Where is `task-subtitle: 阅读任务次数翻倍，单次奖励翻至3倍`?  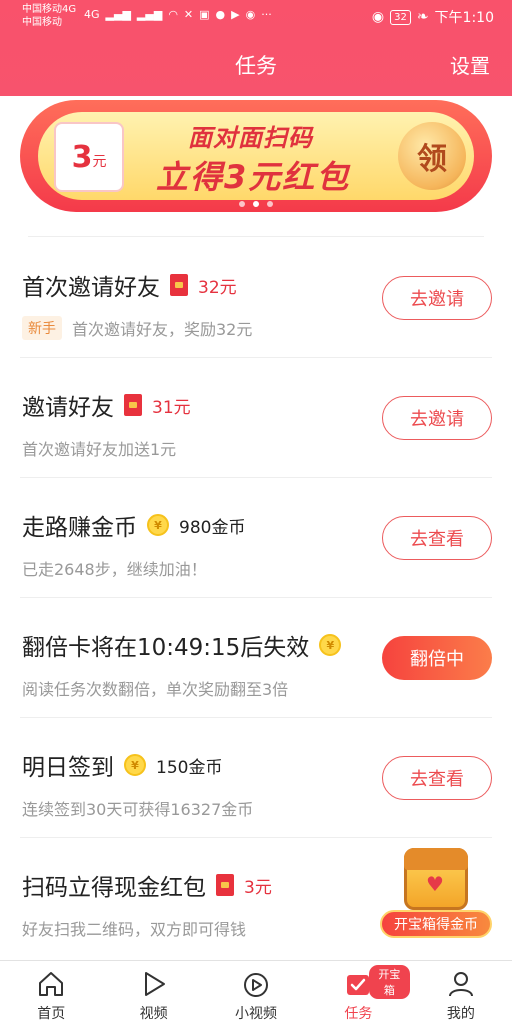 task-subtitle: 阅读任务次数翻倍，单次奖励翻至3倍 is located at coordinates (155, 689).